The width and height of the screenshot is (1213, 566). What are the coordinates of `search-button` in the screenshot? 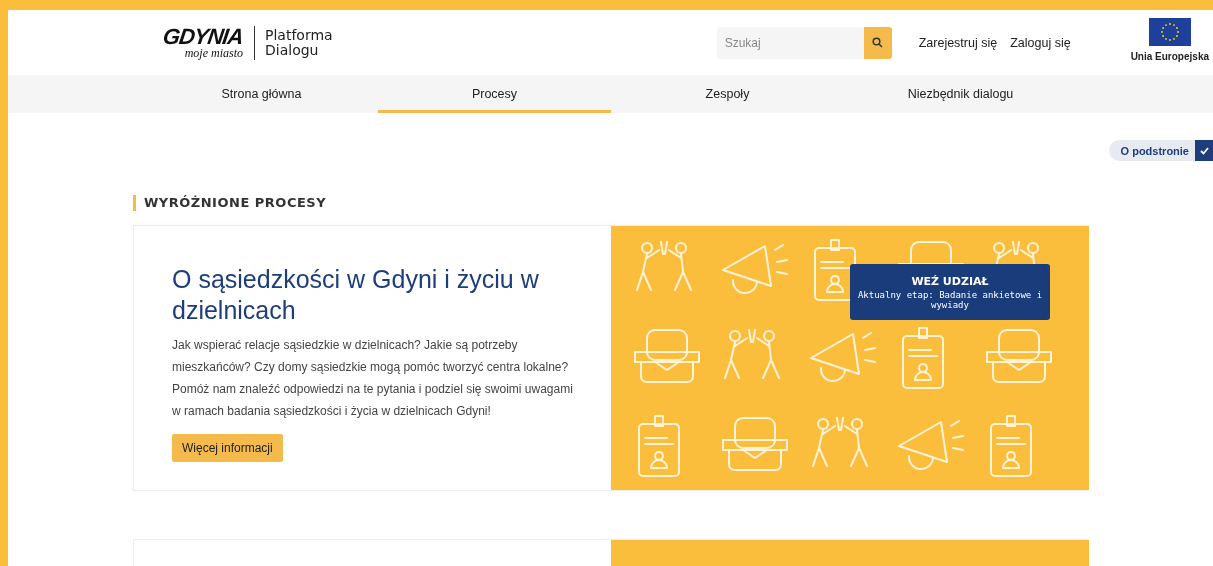 It's located at (877, 42).